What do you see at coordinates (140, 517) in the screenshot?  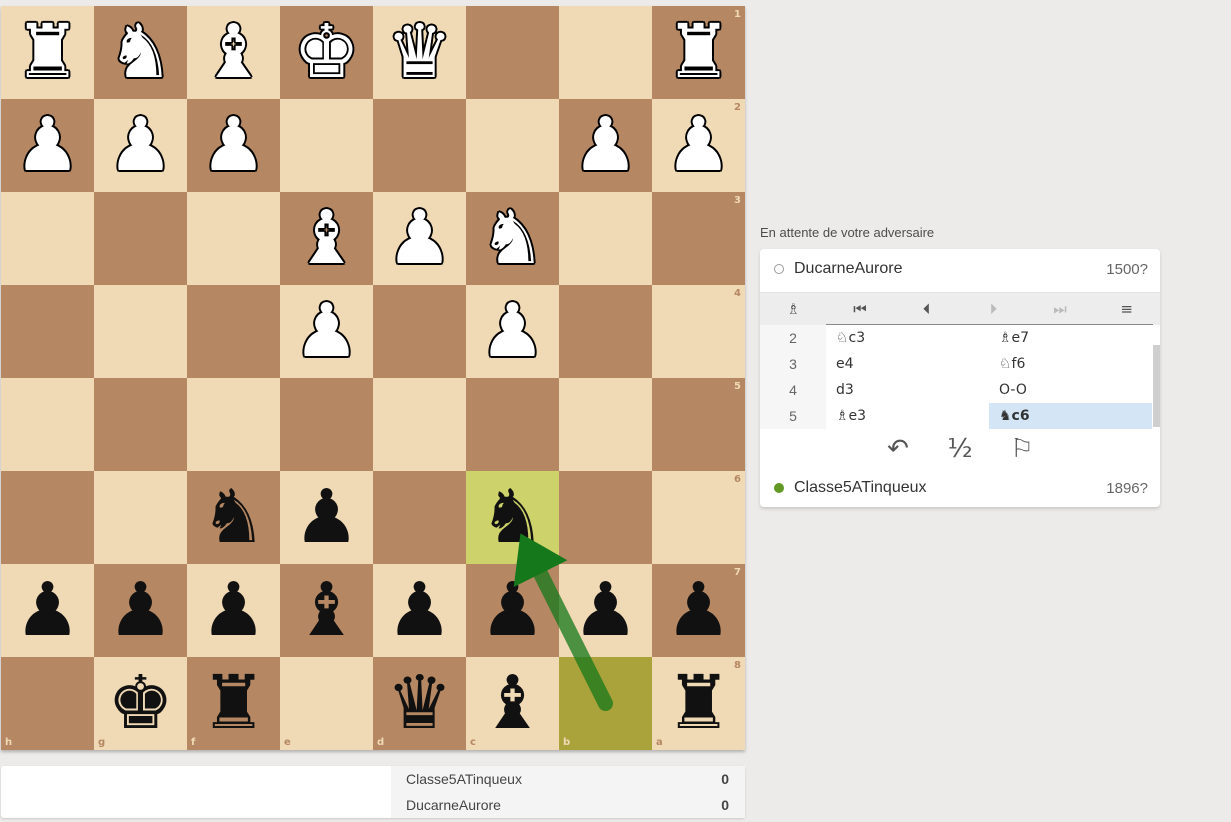 I see `square-g6` at bounding box center [140, 517].